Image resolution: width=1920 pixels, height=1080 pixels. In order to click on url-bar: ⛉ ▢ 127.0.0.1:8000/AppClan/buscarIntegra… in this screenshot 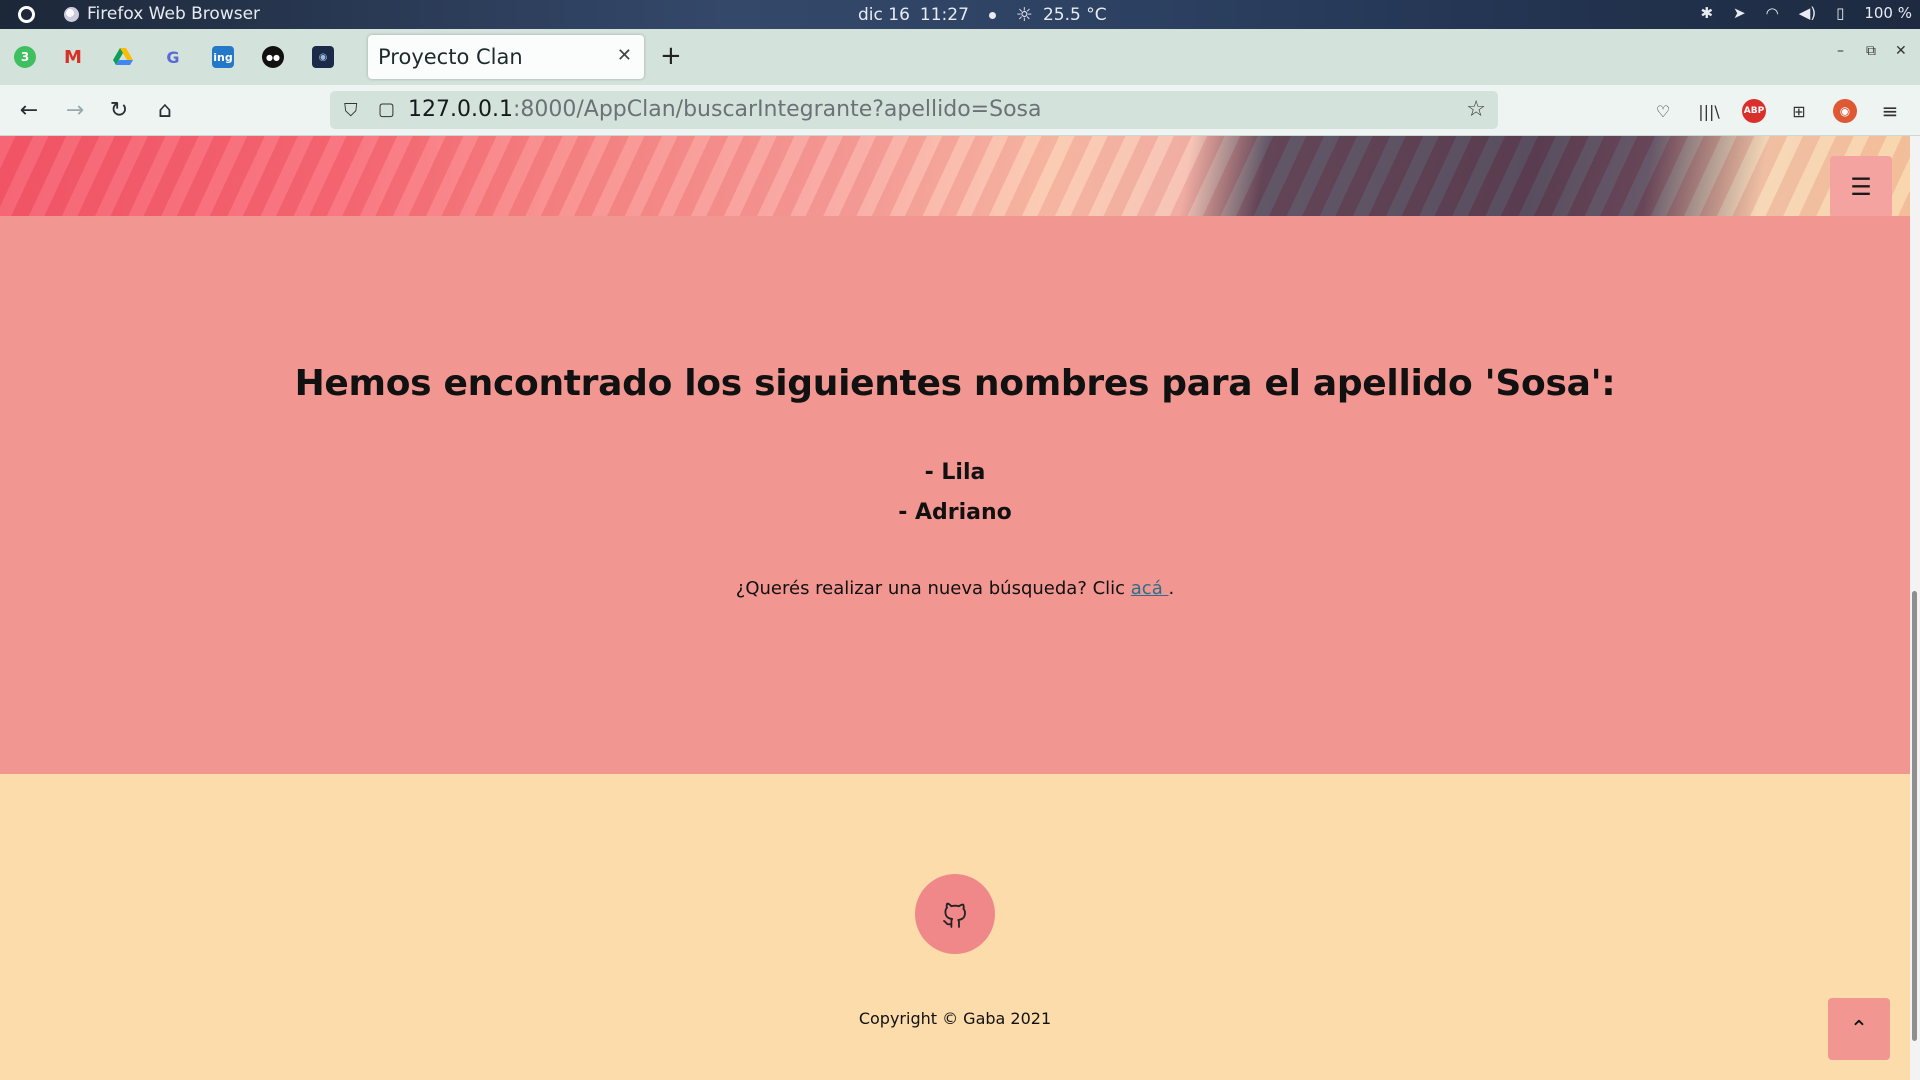, I will do `click(914, 110)`.